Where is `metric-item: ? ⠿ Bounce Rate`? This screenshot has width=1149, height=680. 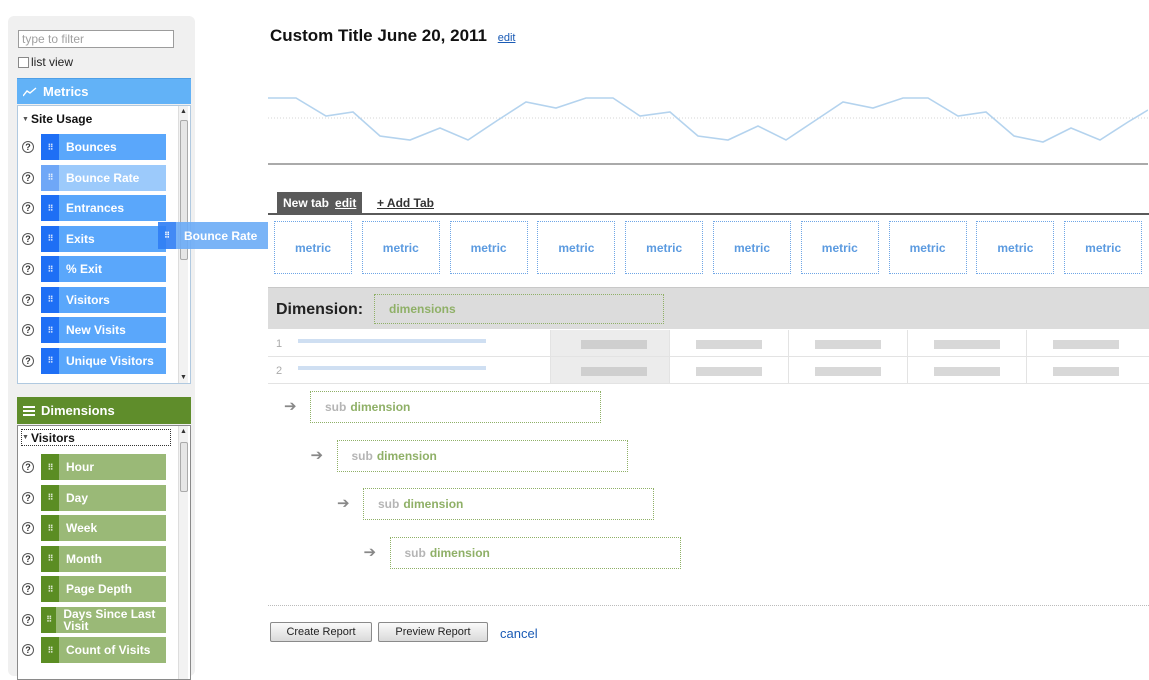 metric-item: ? ⠿ Bounce Rate is located at coordinates (97, 177).